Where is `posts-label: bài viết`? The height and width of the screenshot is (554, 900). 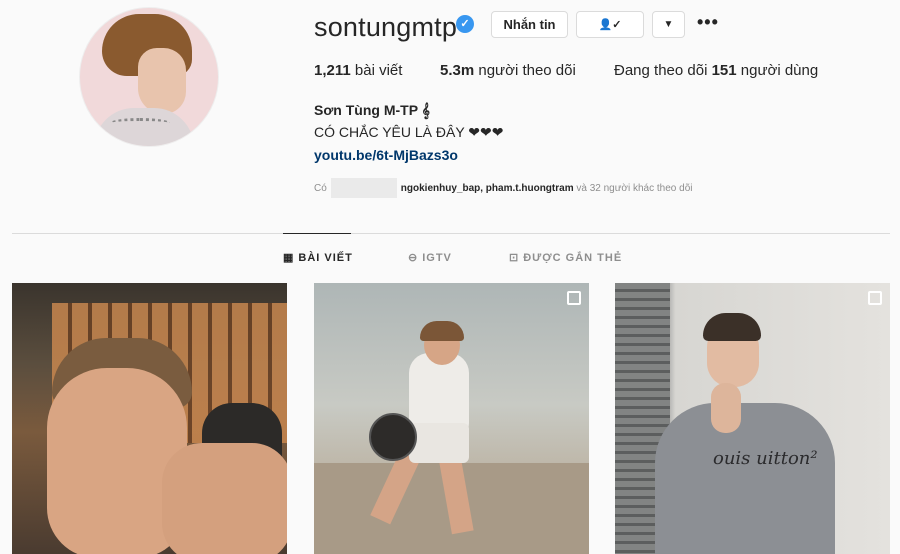 posts-label: bài viết is located at coordinates (378, 70).